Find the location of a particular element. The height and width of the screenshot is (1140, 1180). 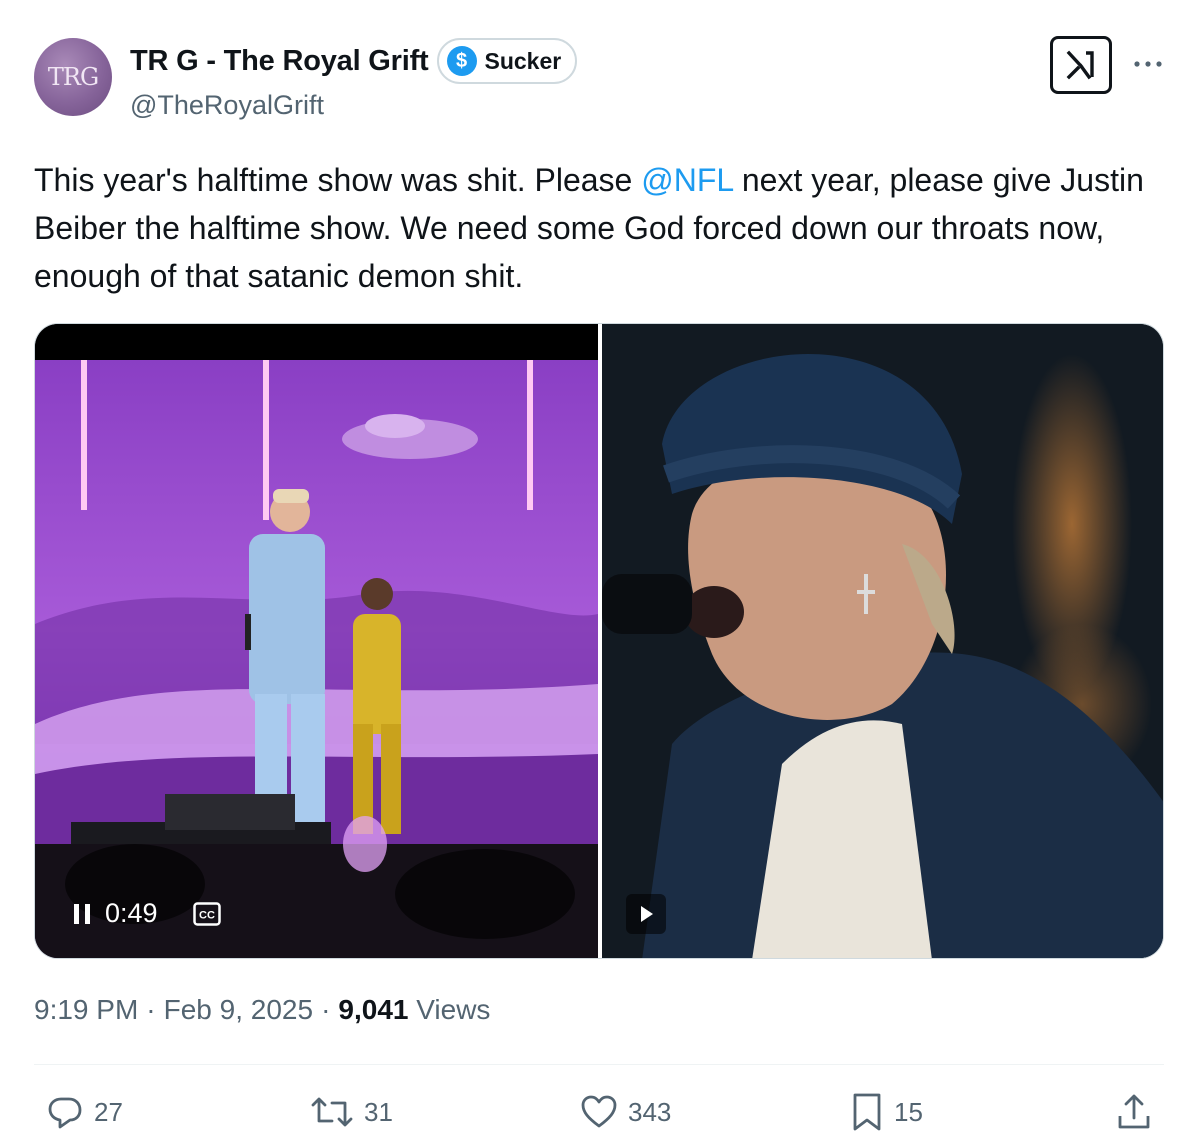

grok-button is located at coordinates (1081, 65).